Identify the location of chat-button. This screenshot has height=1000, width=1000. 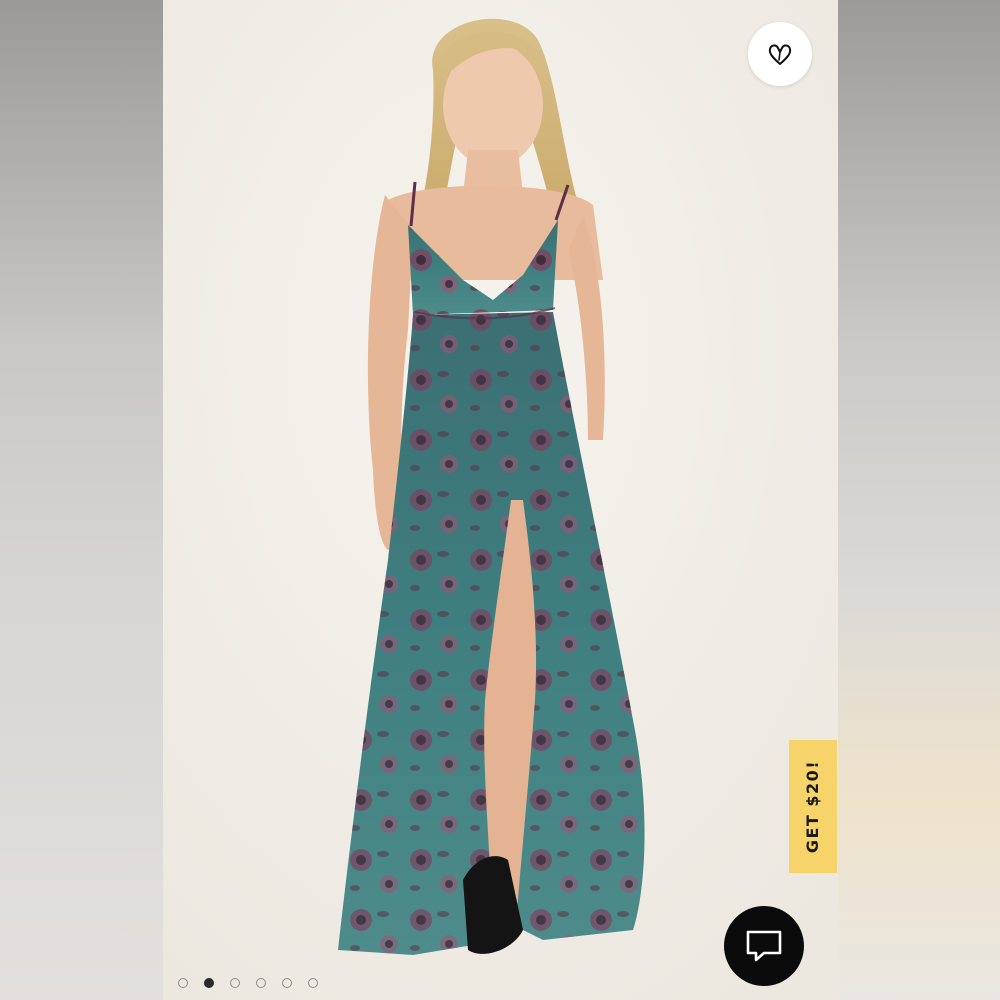
(764, 946).